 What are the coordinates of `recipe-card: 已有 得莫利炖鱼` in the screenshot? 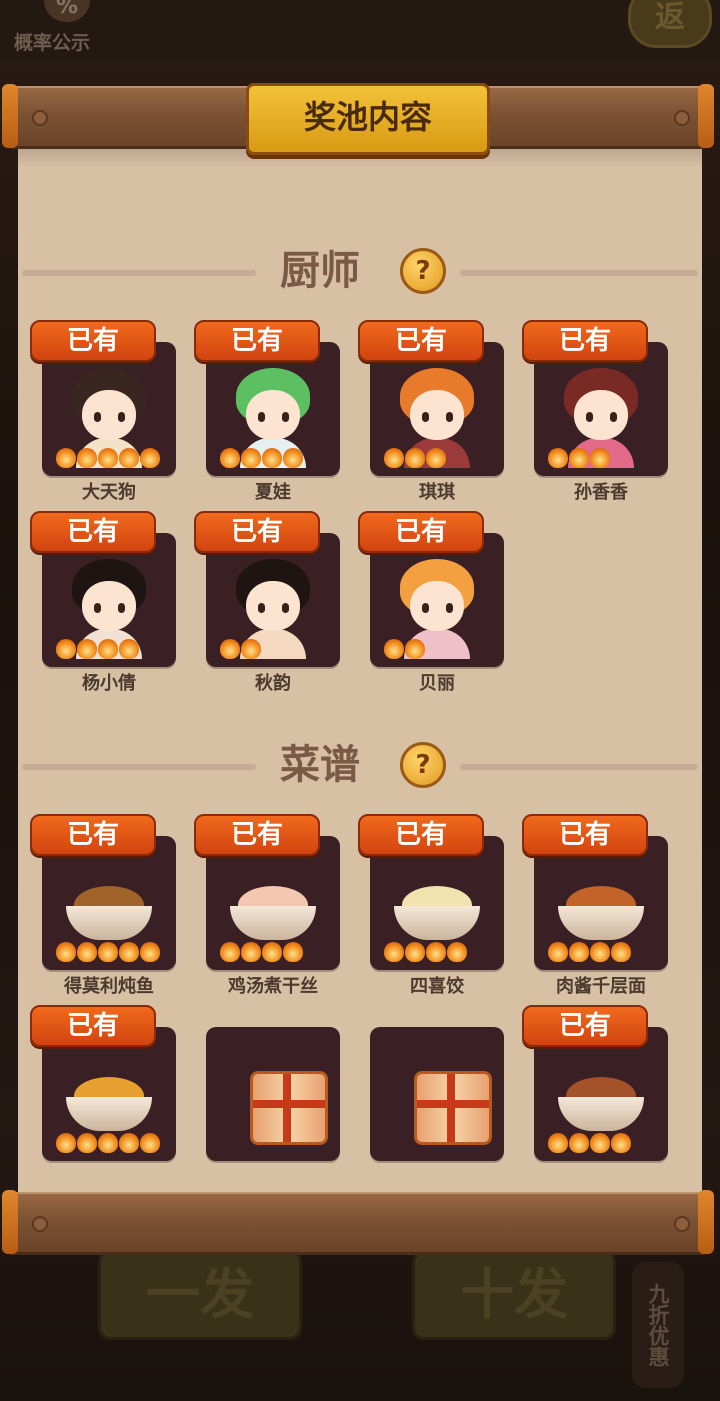 It's located at (103, 905).